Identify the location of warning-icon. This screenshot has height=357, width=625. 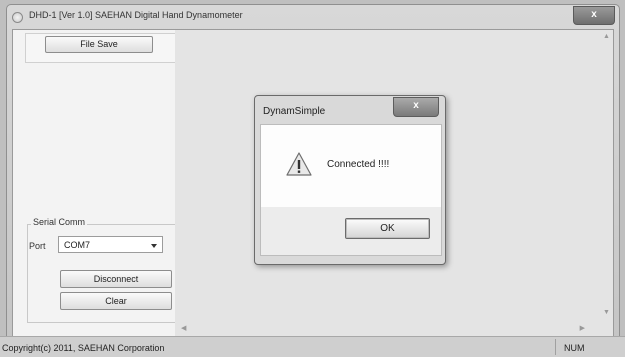
(299, 164).